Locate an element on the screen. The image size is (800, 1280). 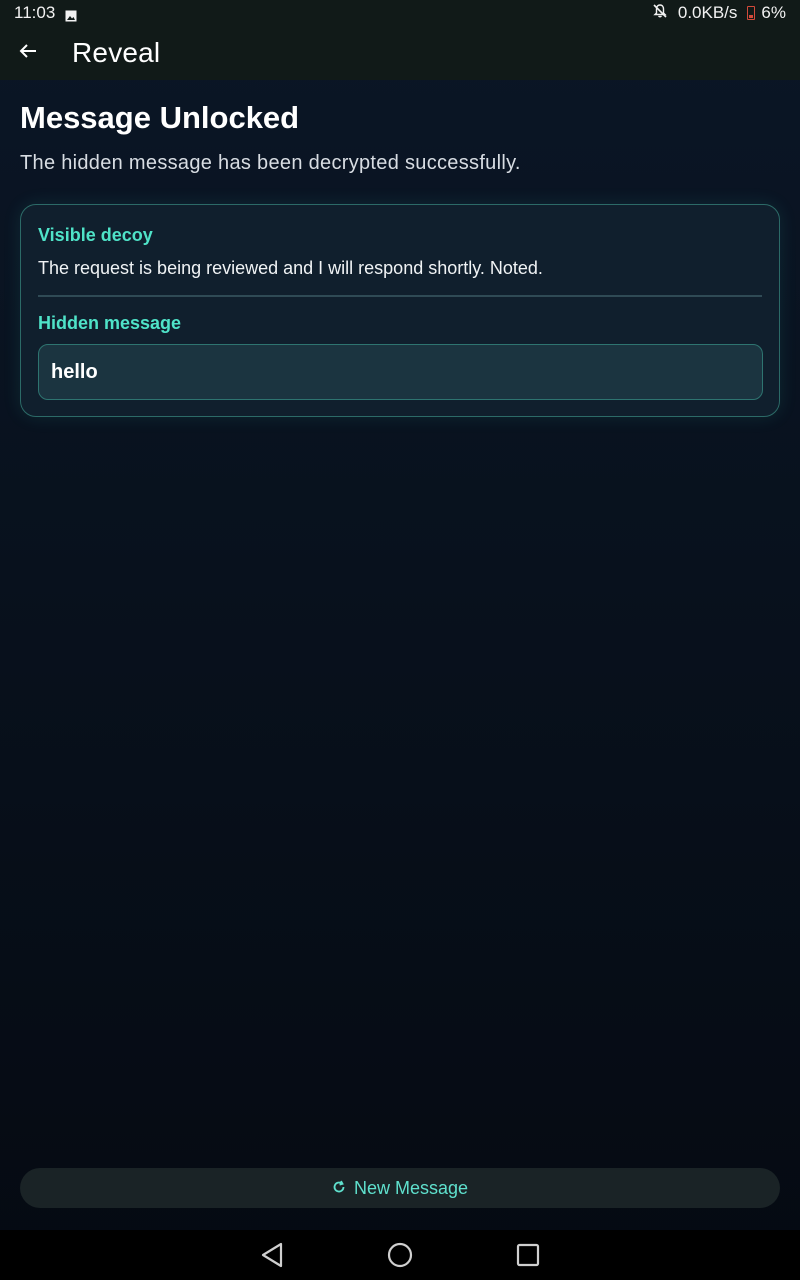
home-nav-icon is located at coordinates (400, 1255).